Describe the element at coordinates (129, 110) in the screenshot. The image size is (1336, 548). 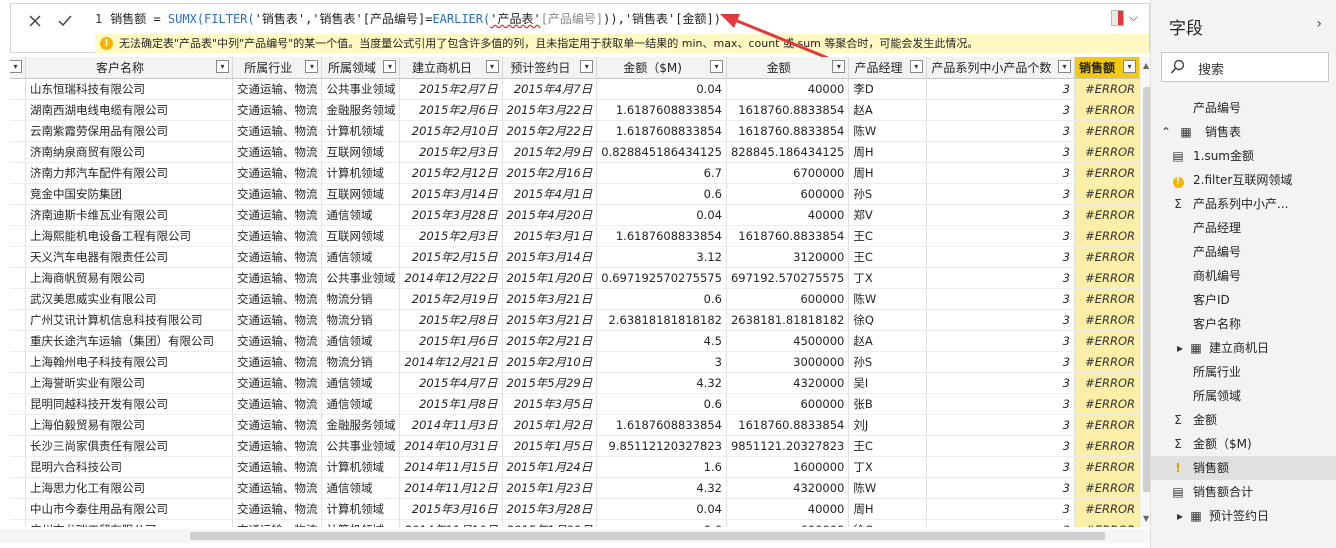
I see `table-cell: 湖南西湖电线电缆有限公司` at that location.